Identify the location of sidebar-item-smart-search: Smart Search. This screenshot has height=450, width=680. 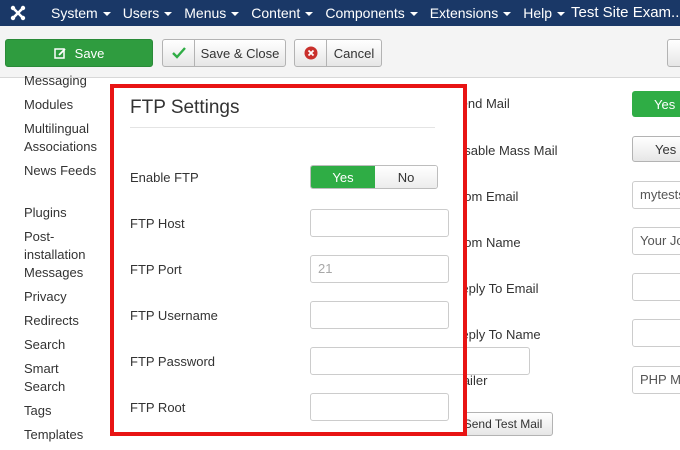
(54, 378).